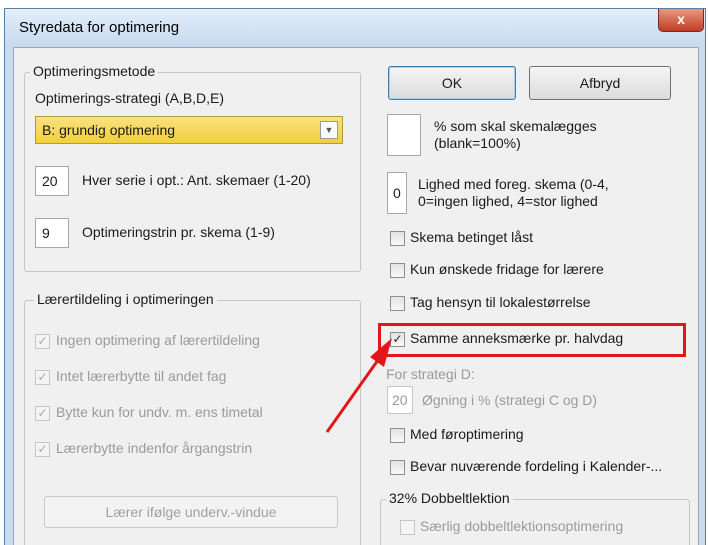 The width and height of the screenshot is (708, 545). Describe the element at coordinates (352, 396) in the screenshot. I see `arrow-shaft` at that location.